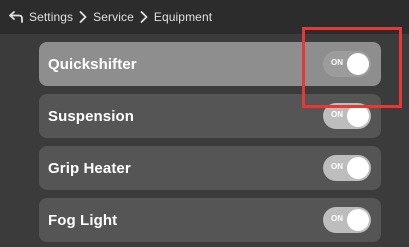  What do you see at coordinates (183, 17) in the screenshot?
I see `breadcrumb-item-equipment: Equipment` at bounding box center [183, 17].